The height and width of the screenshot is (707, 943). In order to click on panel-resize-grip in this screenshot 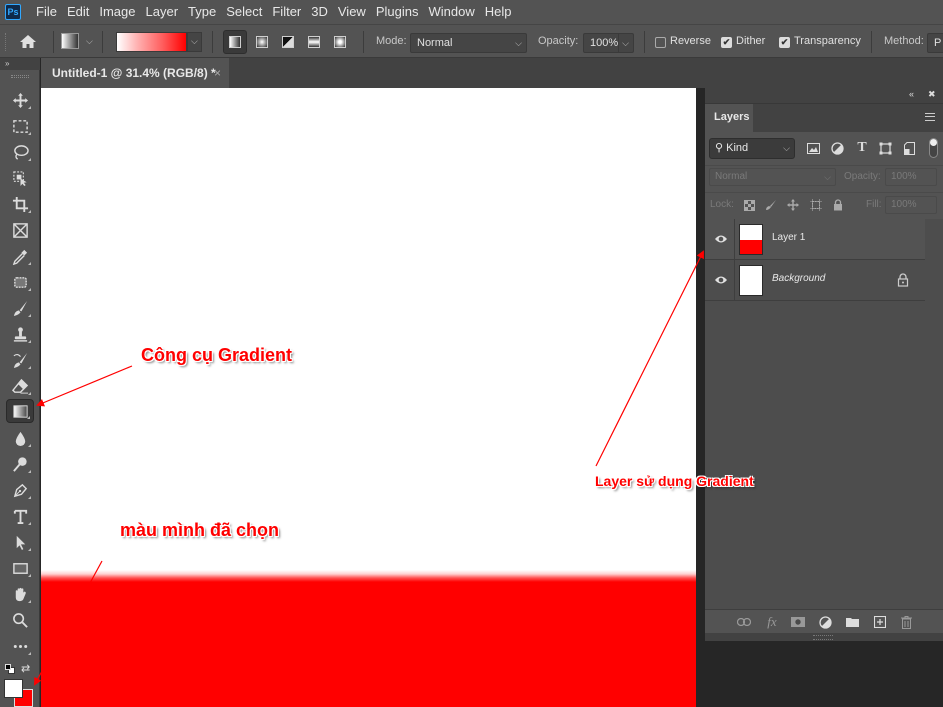, I will do `click(824, 637)`.